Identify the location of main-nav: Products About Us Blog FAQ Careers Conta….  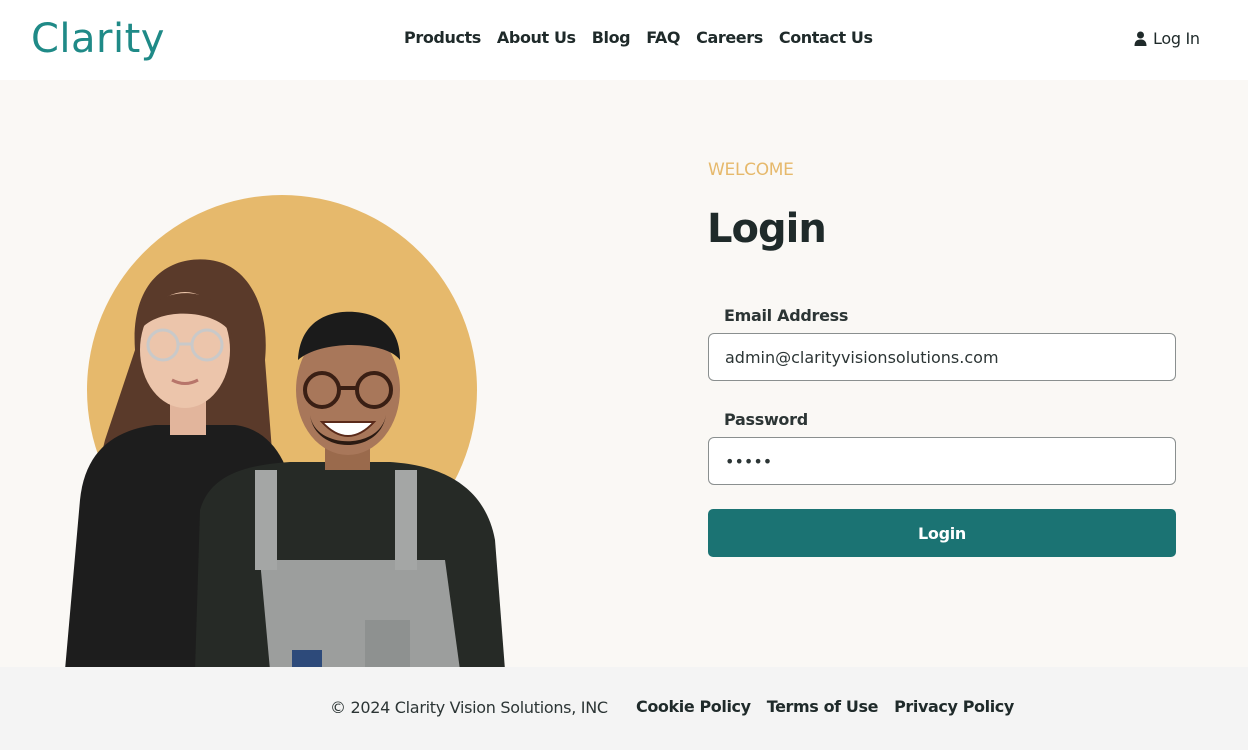
(638, 37).